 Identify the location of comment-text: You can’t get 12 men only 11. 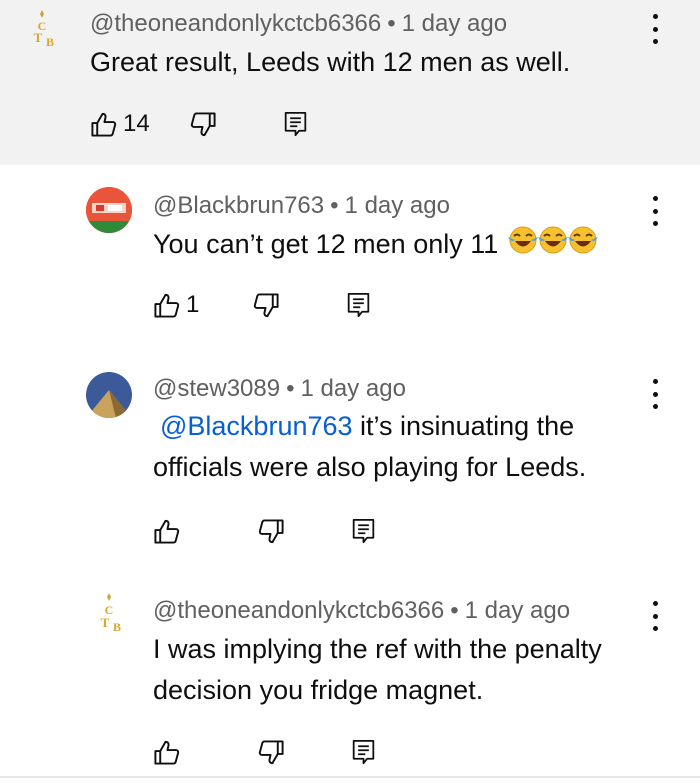
(403, 245).